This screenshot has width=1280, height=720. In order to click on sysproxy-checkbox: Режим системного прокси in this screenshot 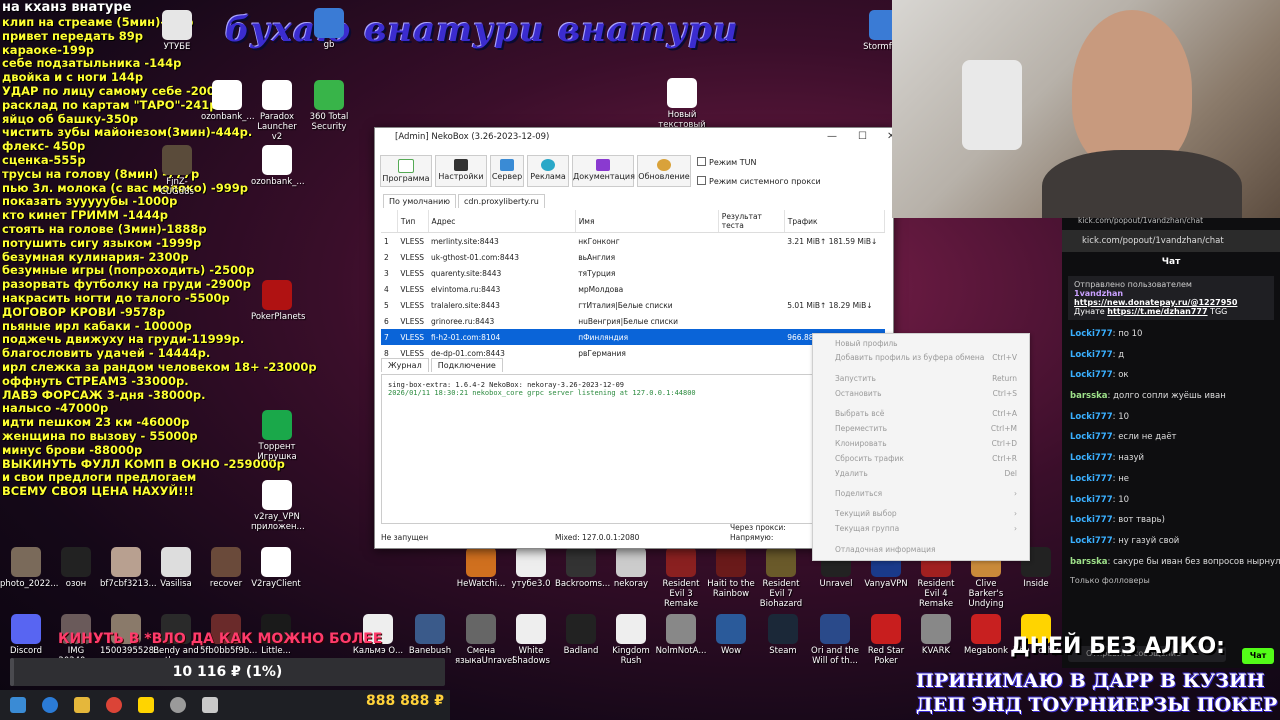, I will do `click(759, 181)`.